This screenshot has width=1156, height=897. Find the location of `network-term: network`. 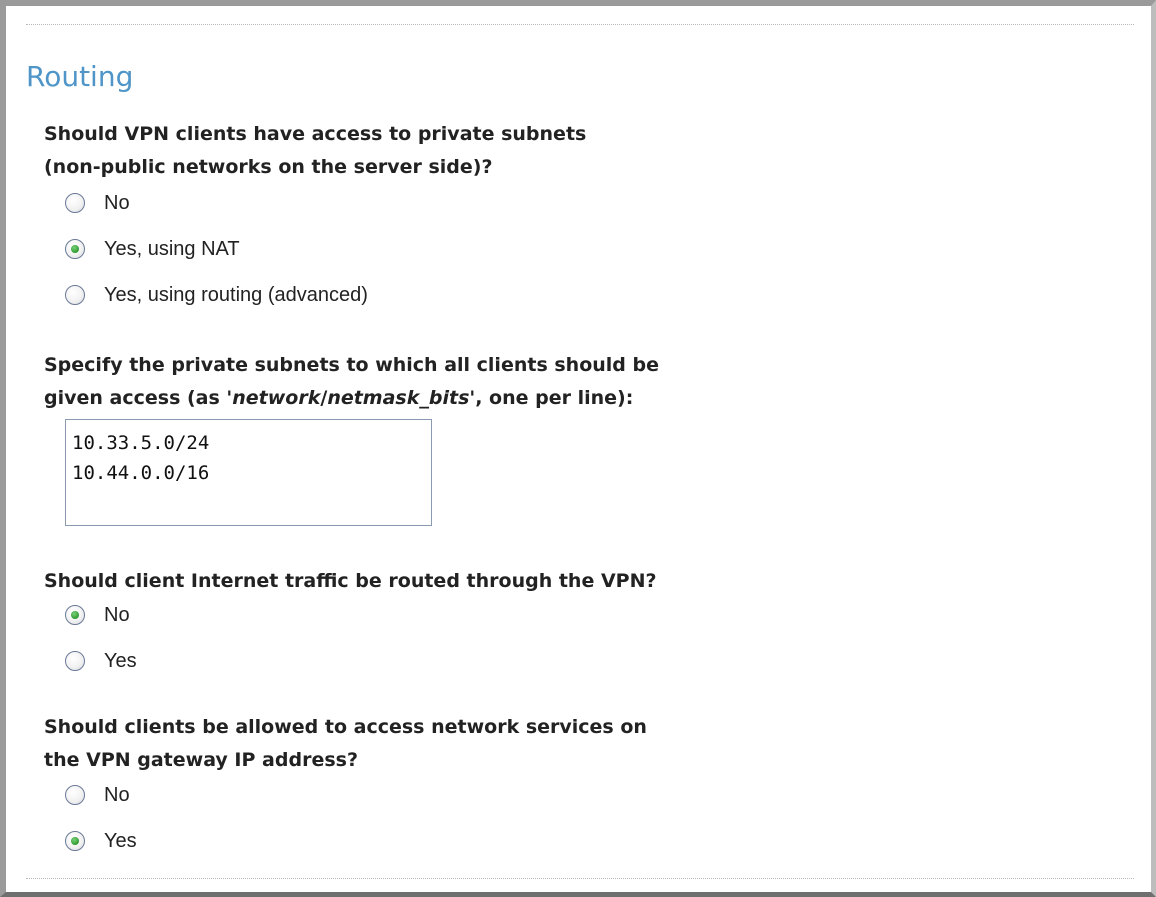

network-term: network is located at coordinates (276, 398).